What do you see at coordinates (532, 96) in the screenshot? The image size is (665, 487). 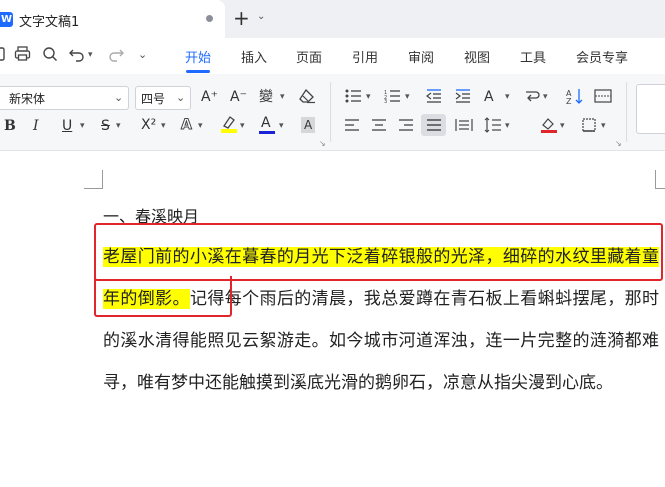 I see `line-break-icon` at bounding box center [532, 96].